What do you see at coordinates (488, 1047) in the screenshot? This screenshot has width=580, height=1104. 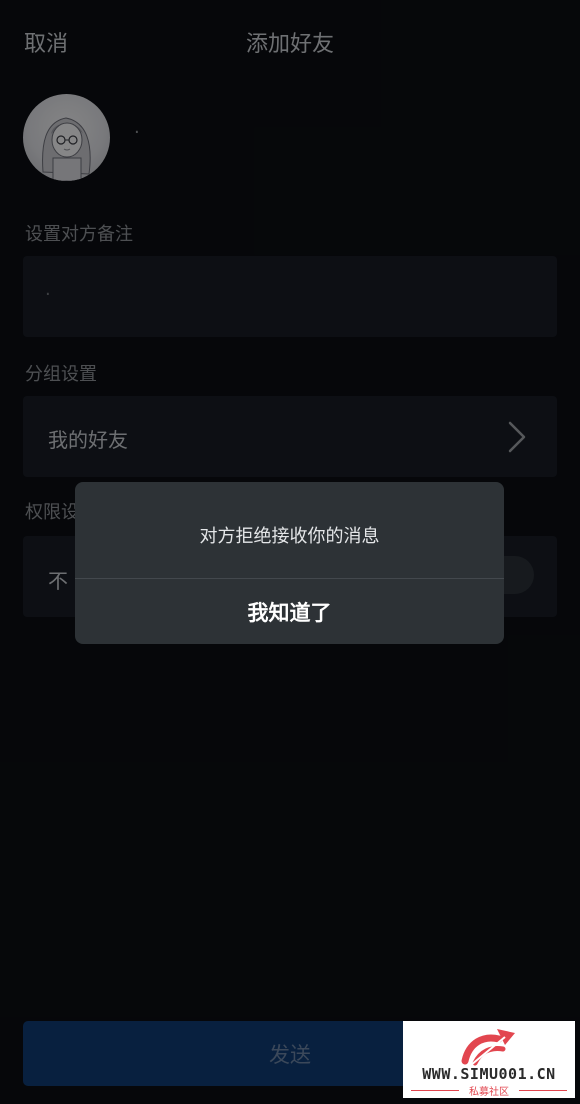 I see `simu-logo-icon` at bounding box center [488, 1047].